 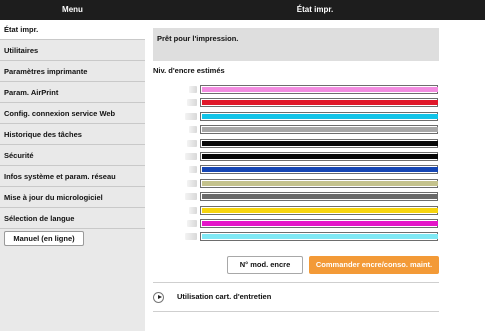 What do you see at coordinates (72, 51) in the screenshot?
I see `sidebar-item-utilities: Utilitaires` at bounding box center [72, 51].